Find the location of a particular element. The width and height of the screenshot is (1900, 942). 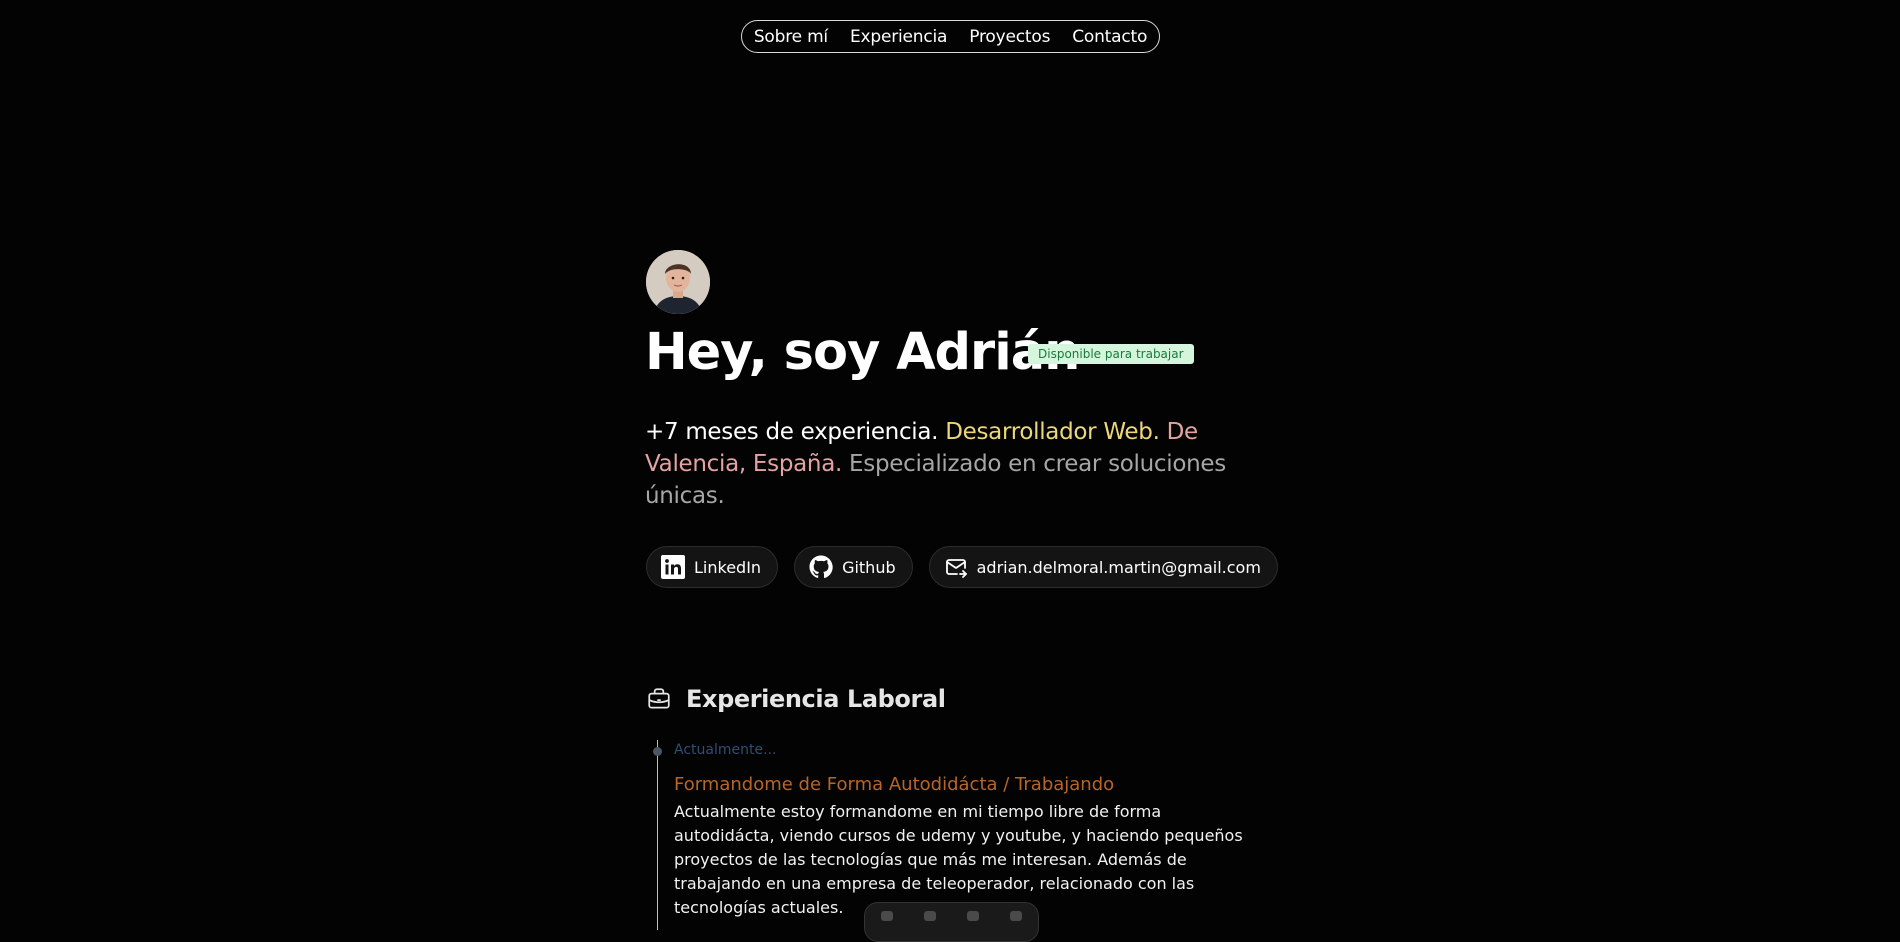

experience-title: Experiencia Laboral is located at coordinates (816, 699).